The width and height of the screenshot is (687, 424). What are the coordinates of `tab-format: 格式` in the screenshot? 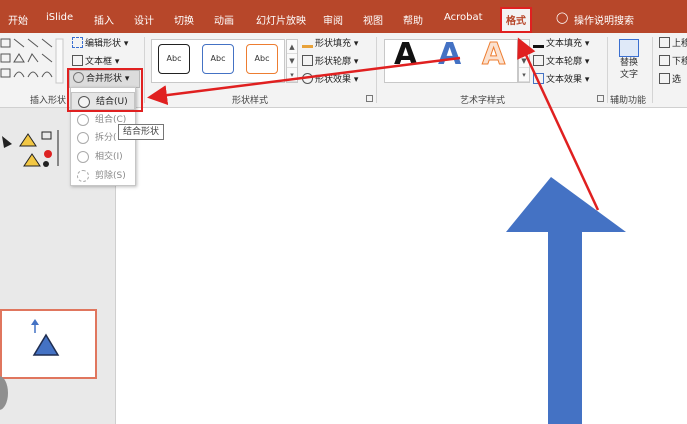 It's located at (516, 20).